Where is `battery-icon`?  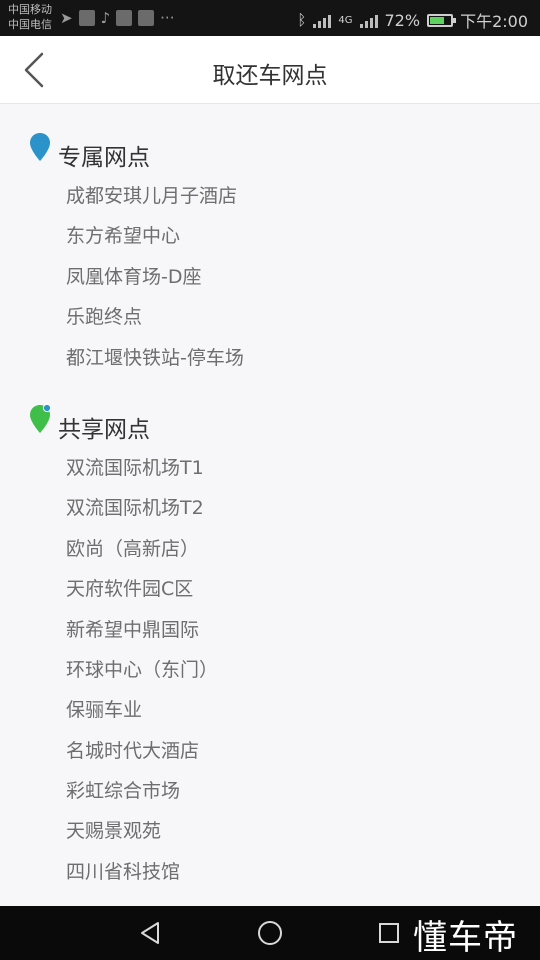
battery-icon is located at coordinates (442, 20).